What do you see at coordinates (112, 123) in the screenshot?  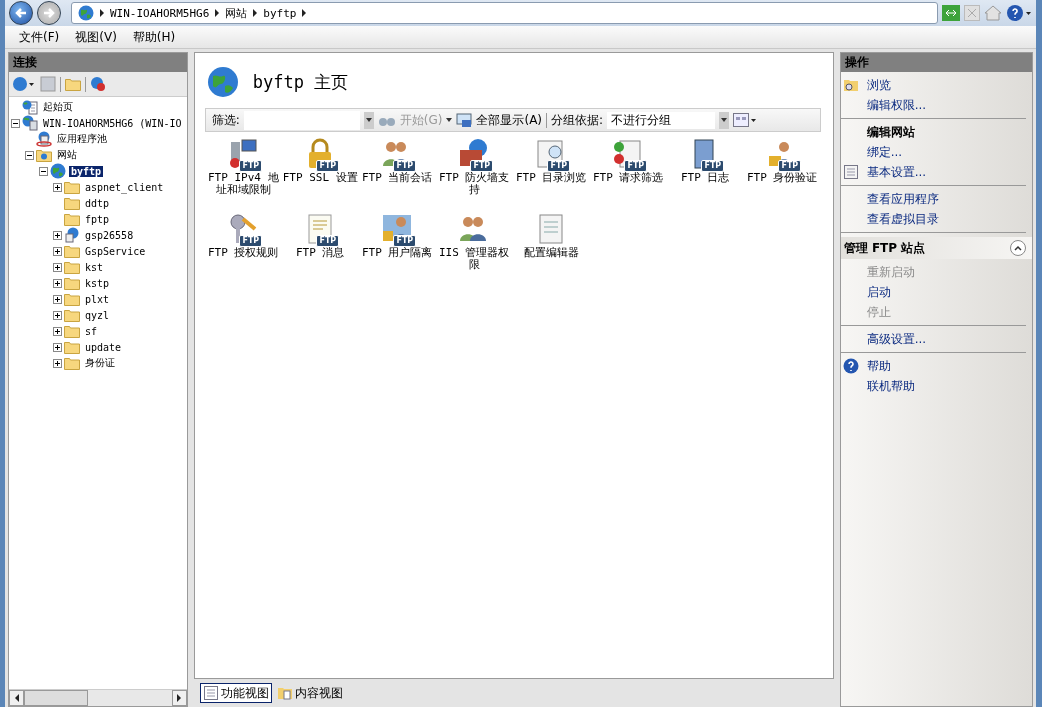 I see `tree-item: WIN-IOAHORM5HG6 (WIN-IO` at bounding box center [112, 123].